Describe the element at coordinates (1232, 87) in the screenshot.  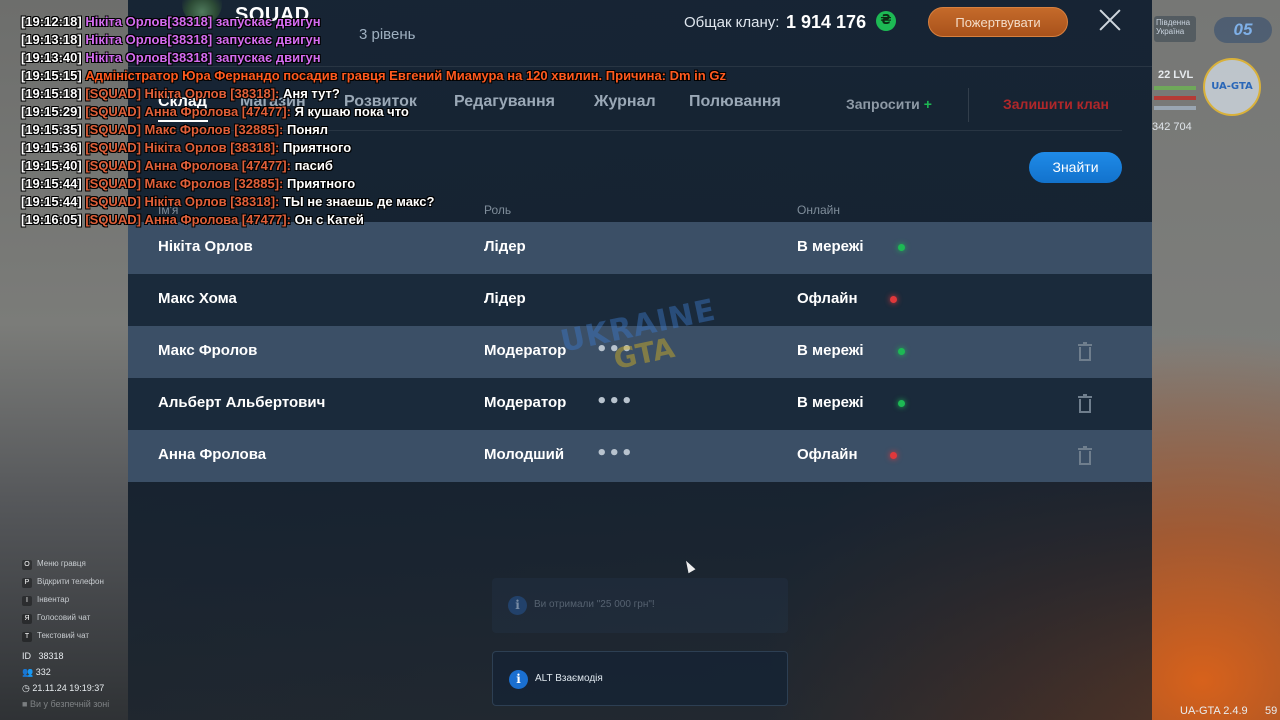
I see `server-logo-icon: UA-GTA` at that location.